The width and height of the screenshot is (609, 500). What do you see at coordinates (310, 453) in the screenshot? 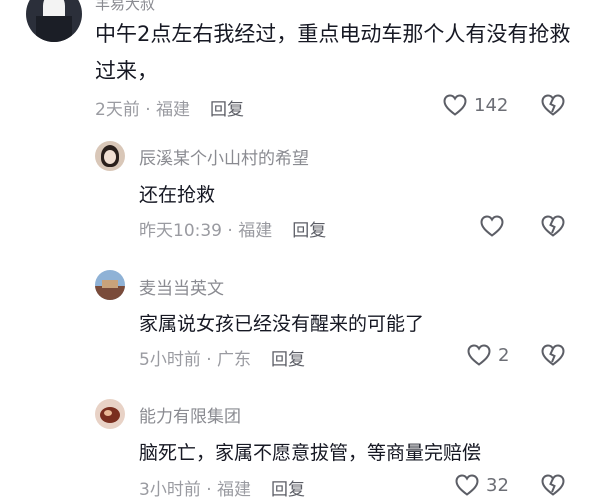
I see `comment-text: 脑死亡，家属不愿意拔管，等商量完赔偿` at bounding box center [310, 453].